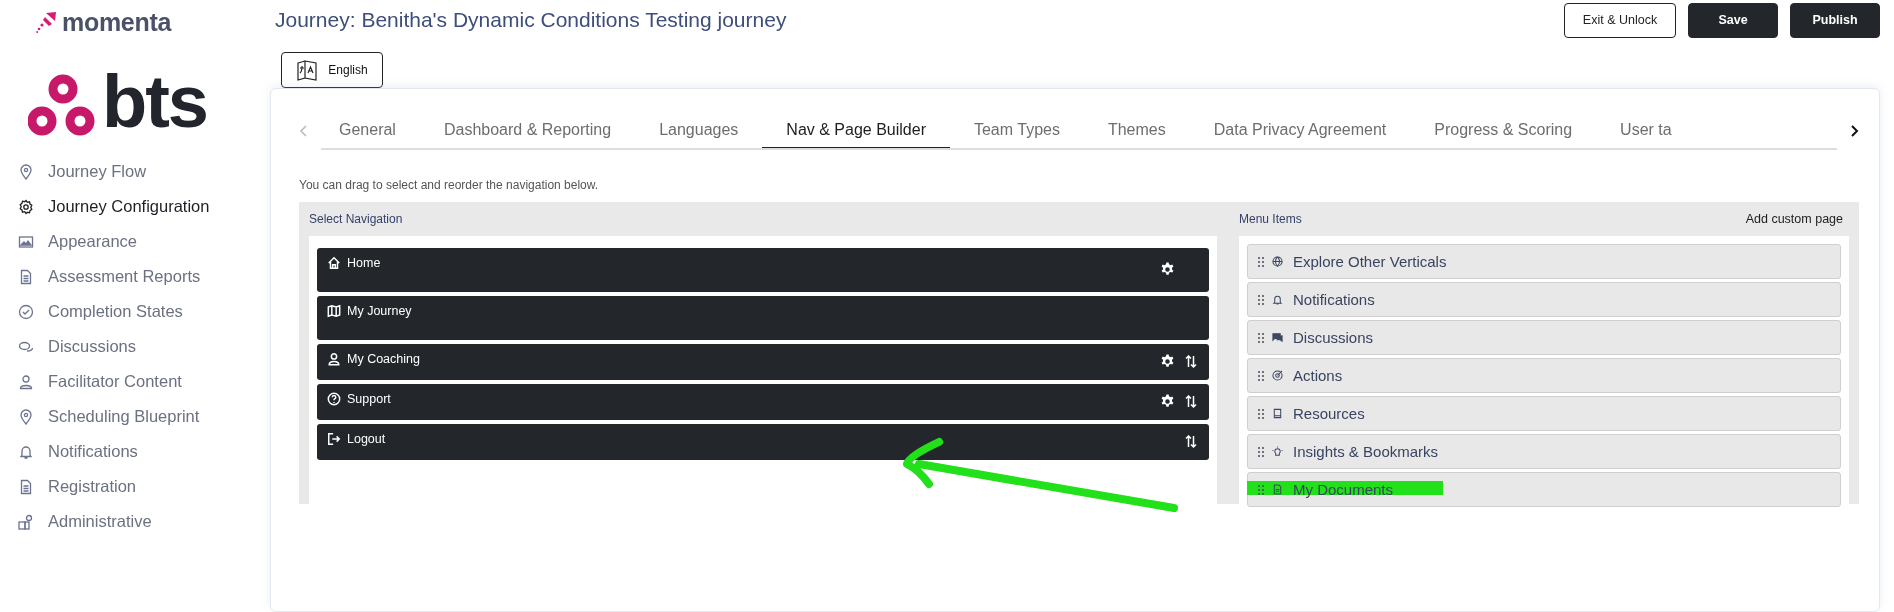 The image size is (1894, 612). I want to click on navigation-label: Logout, so click(366, 439).